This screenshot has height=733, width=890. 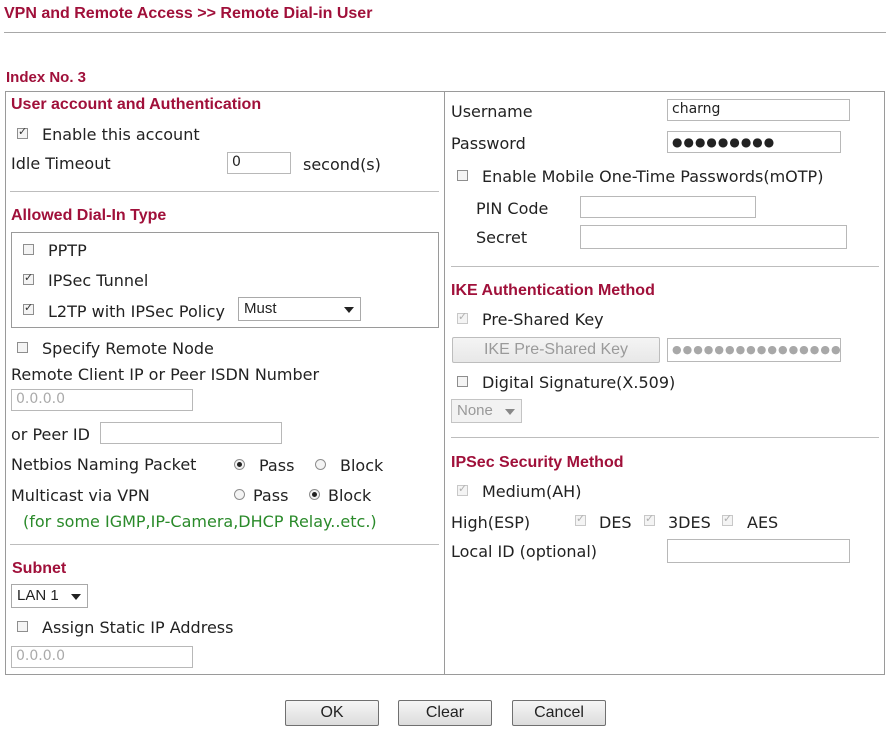 I want to click on ike-psk-button: IKE Pre-Shared Key, so click(x=556, y=350).